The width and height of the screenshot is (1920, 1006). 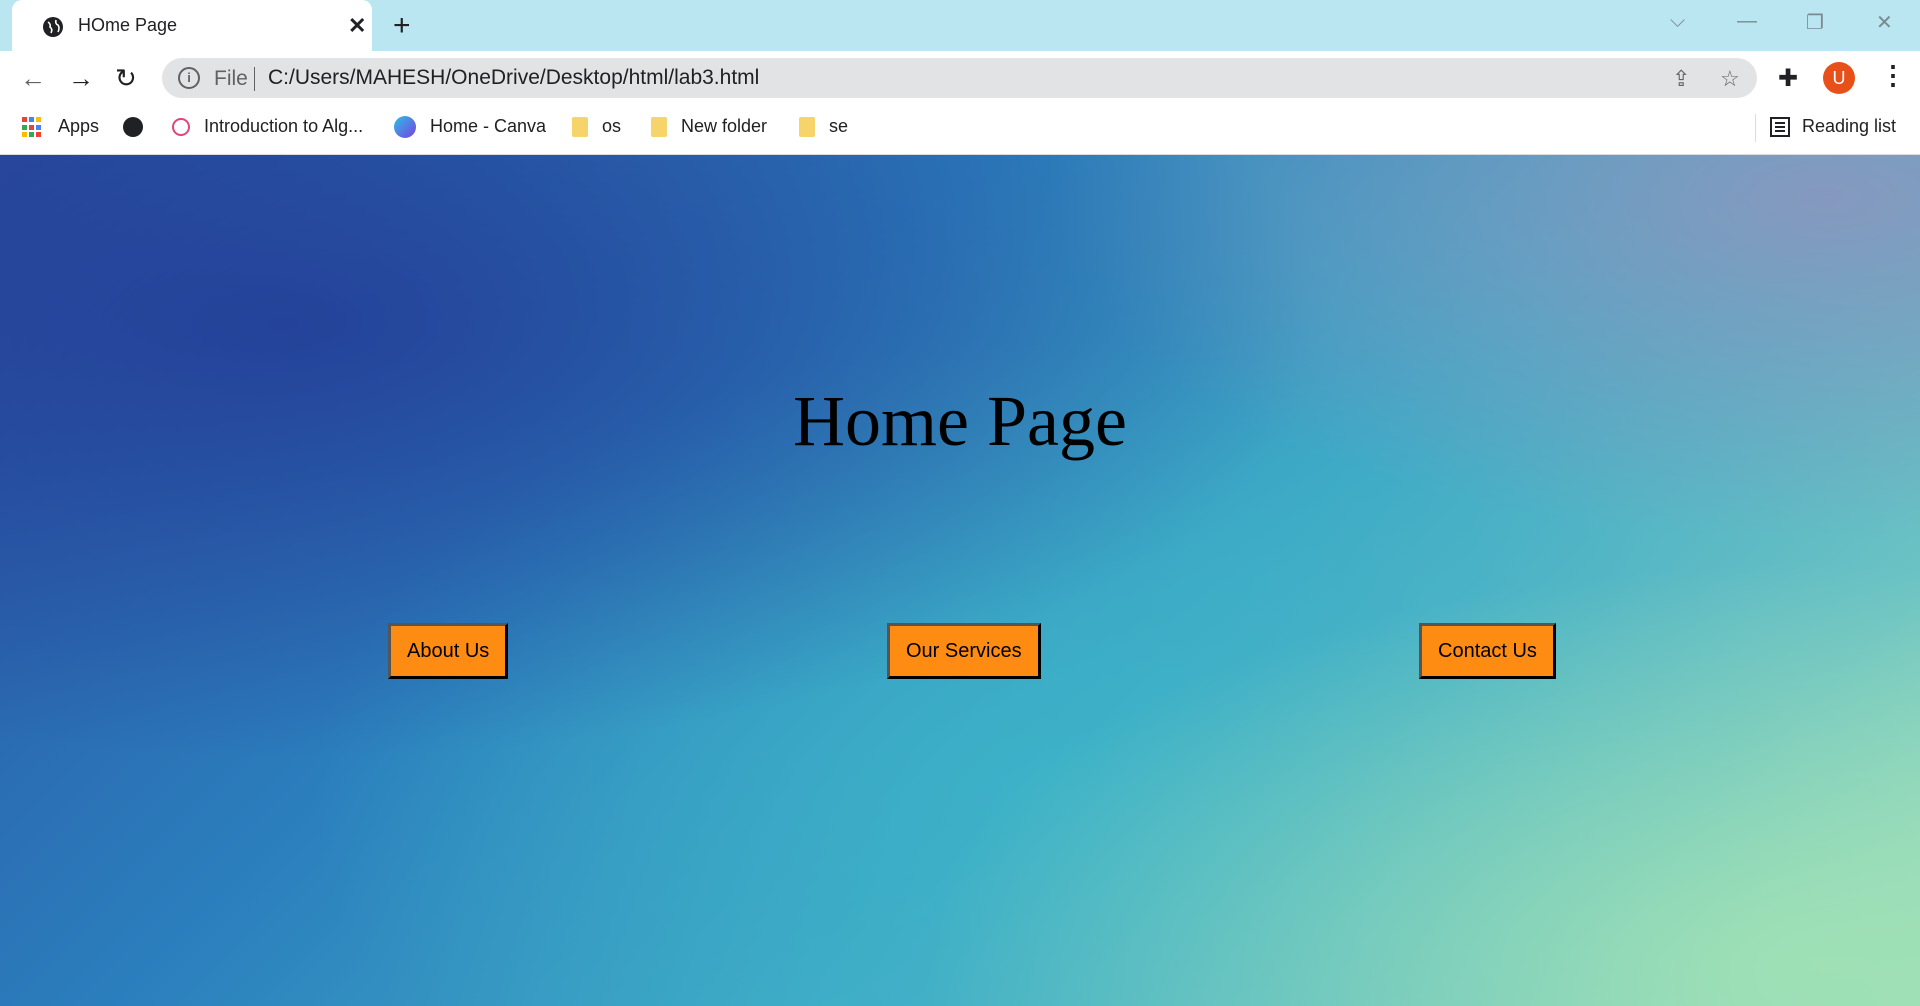 What do you see at coordinates (1681, 79) in the screenshot?
I see `share-icon: ⇪` at bounding box center [1681, 79].